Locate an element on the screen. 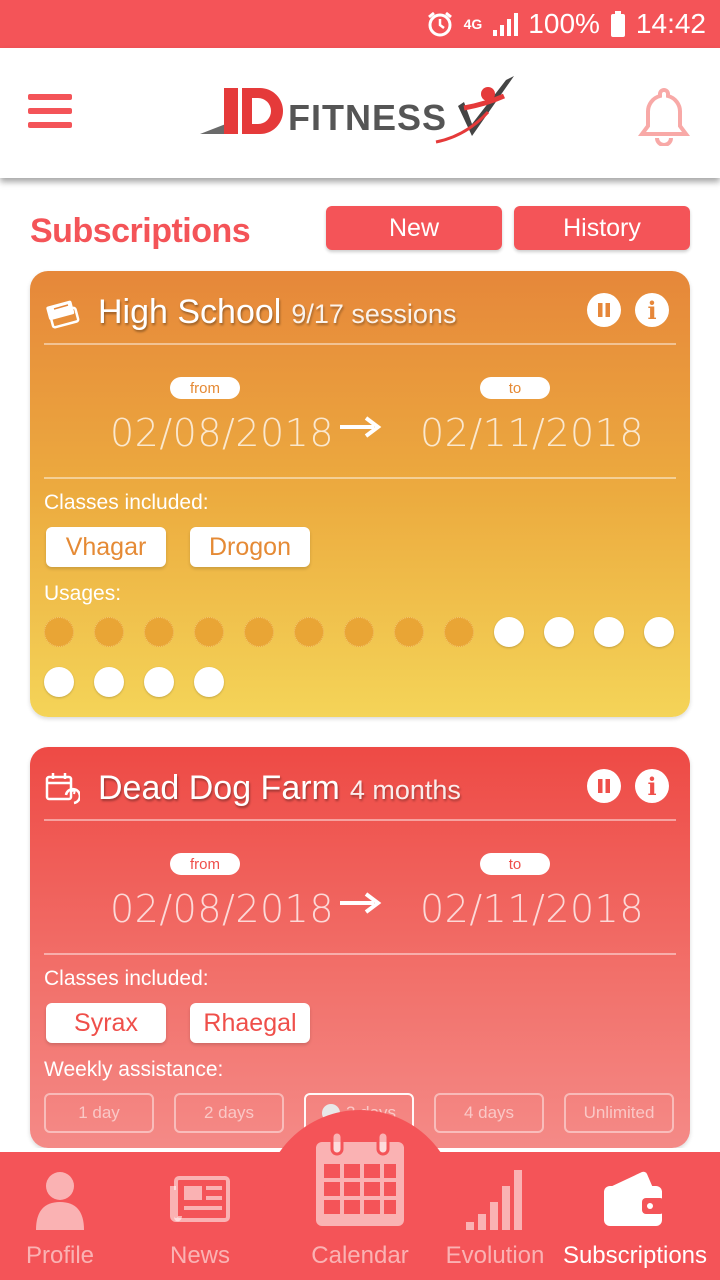 The image size is (720, 1280). subscription-title: High School 9/17 sessions is located at coordinates (277, 312).